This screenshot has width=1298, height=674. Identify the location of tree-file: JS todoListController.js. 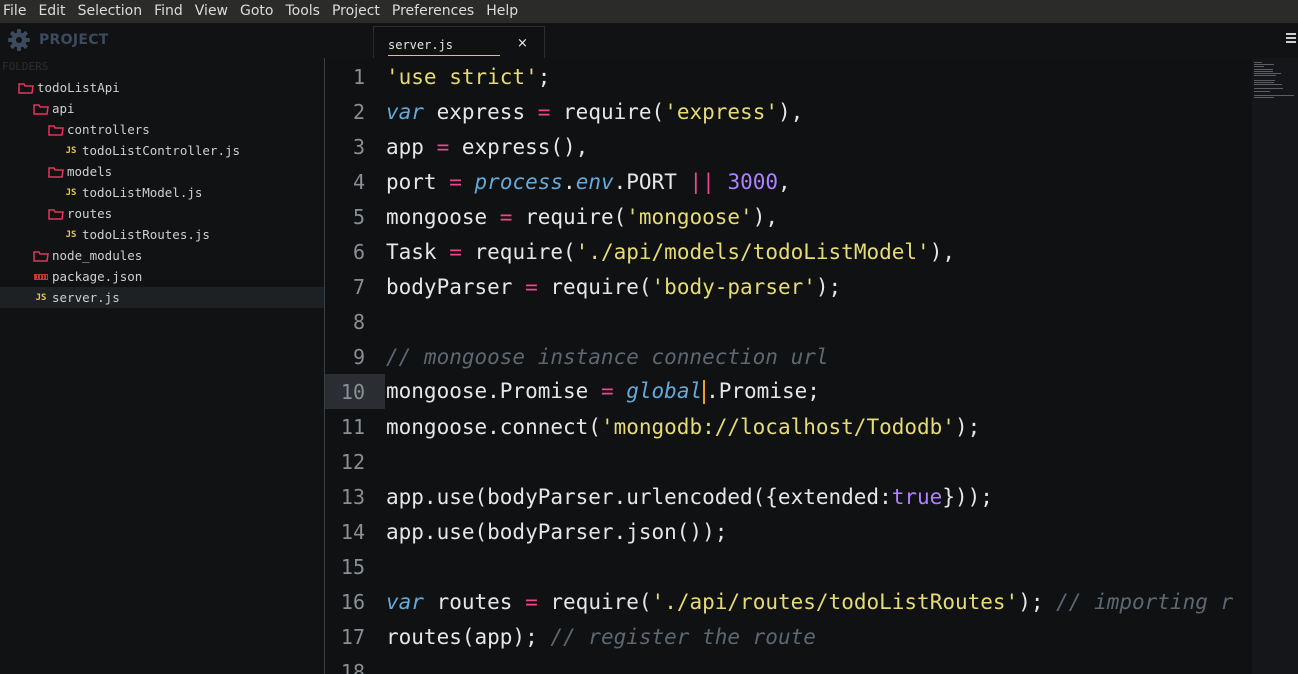
(162, 150).